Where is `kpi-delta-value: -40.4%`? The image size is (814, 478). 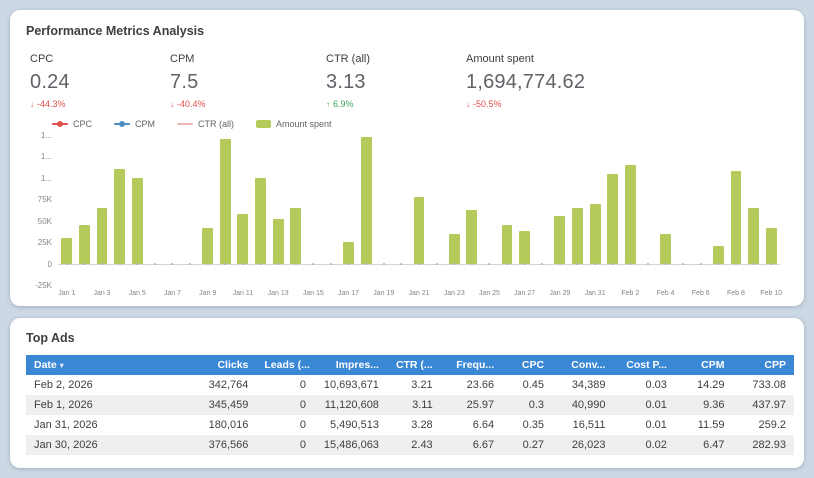
kpi-delta-value: -40.4% is located at coordinates (191, 104).